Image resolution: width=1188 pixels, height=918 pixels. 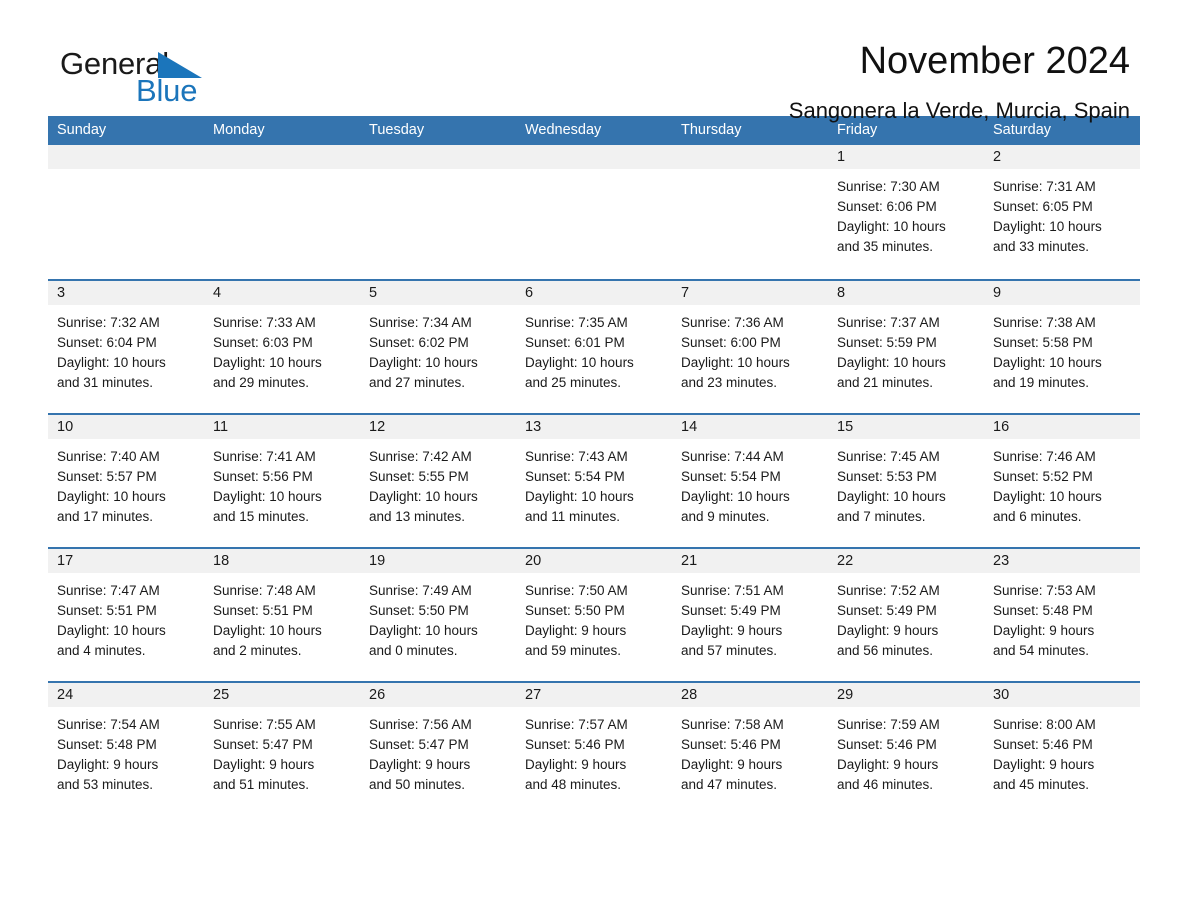 I want to click on day-detail-line: Sunrise: 7:53 AM, so click(x=1044, y=590).